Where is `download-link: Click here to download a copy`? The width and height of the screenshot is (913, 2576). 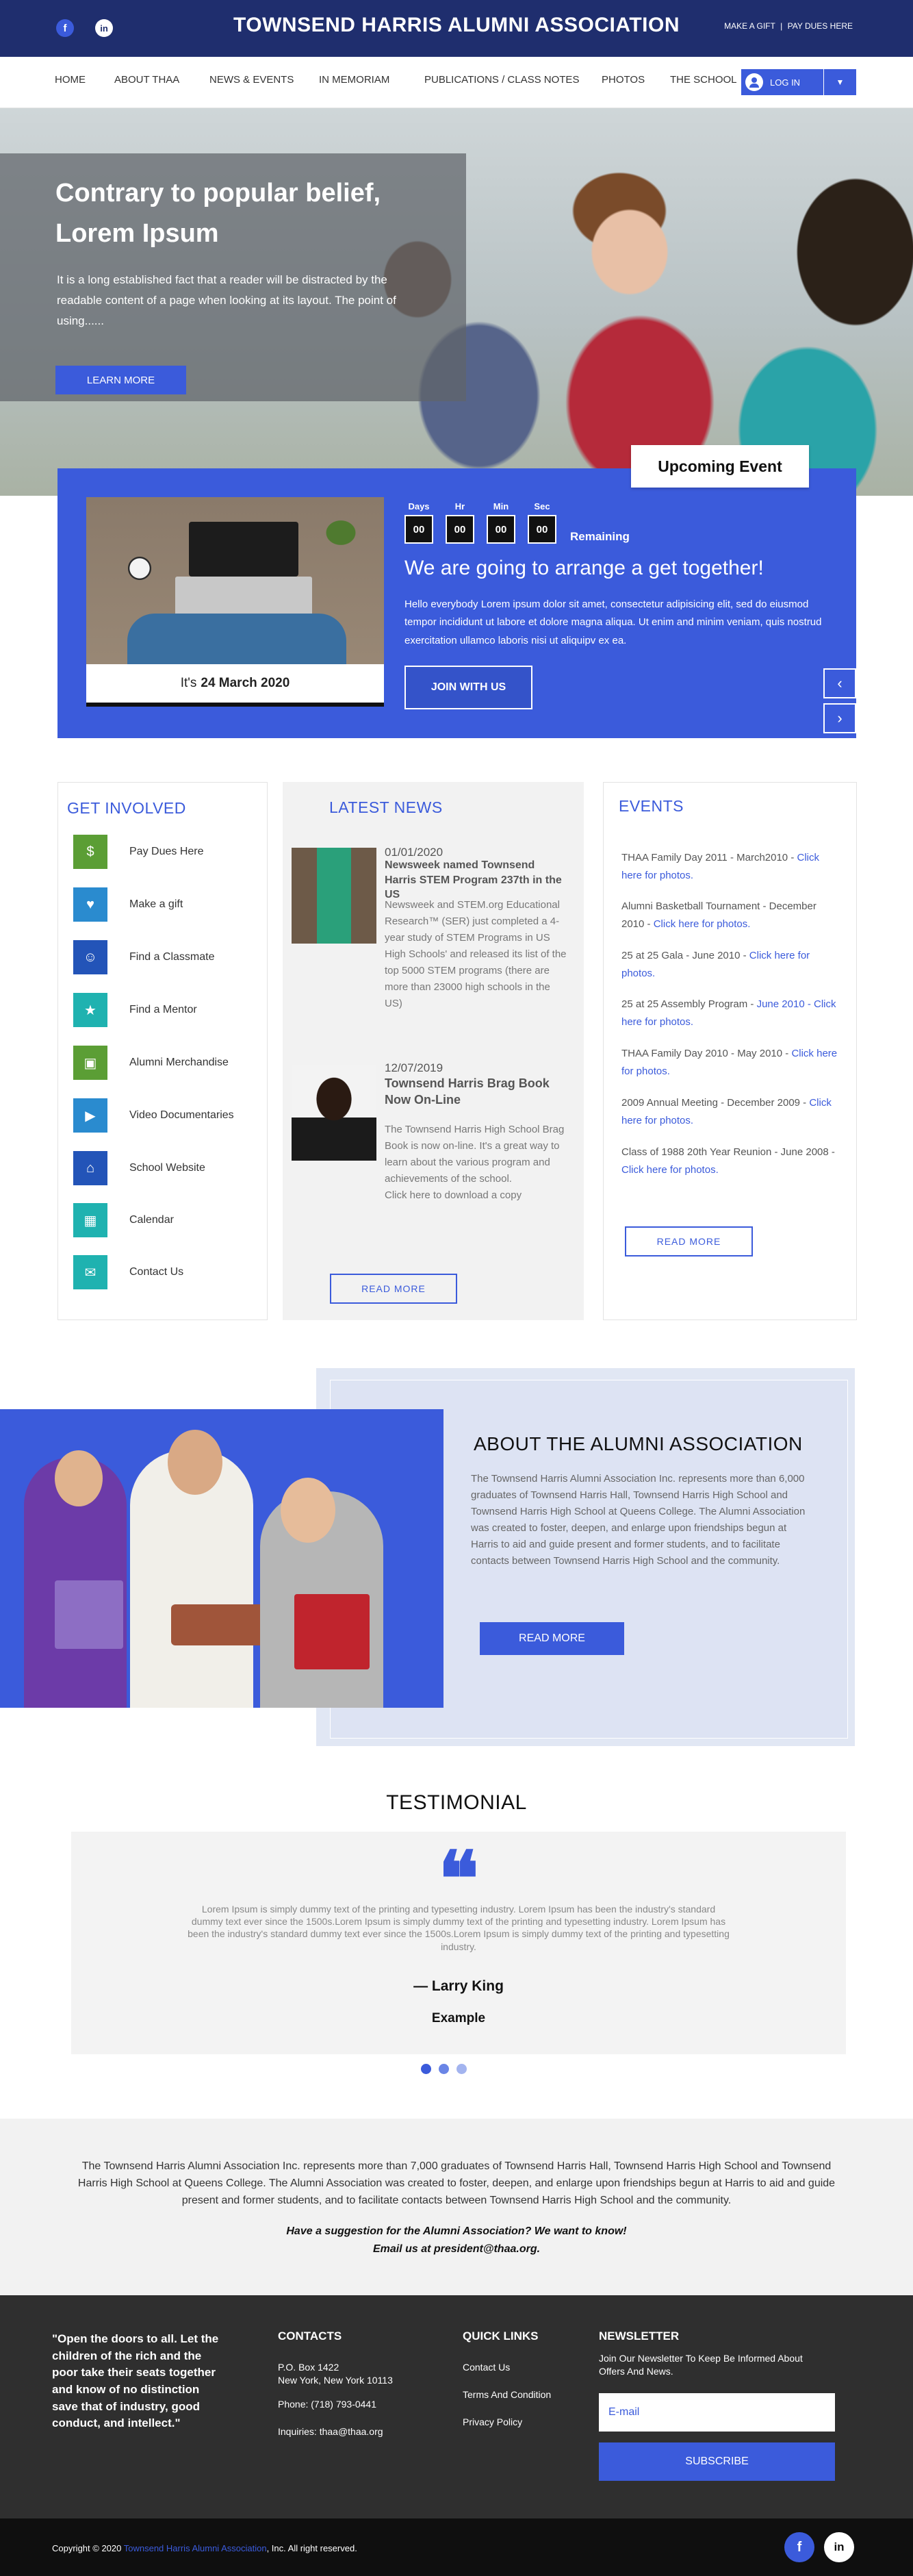
download-link: Click here to download a copy is located at coordinates (453, 1195).